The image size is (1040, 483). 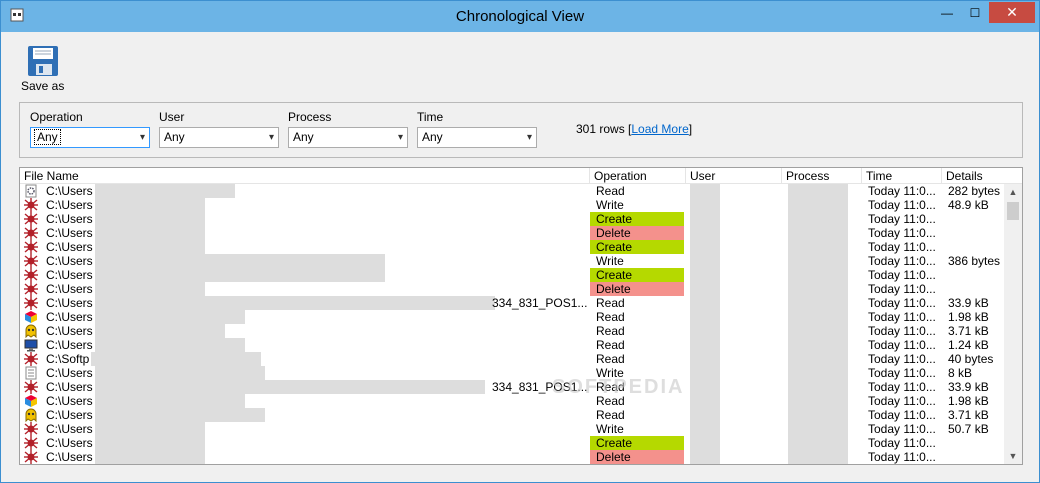 I want to click on details-cell: 3.71 kB, so click(x=968, y=415).